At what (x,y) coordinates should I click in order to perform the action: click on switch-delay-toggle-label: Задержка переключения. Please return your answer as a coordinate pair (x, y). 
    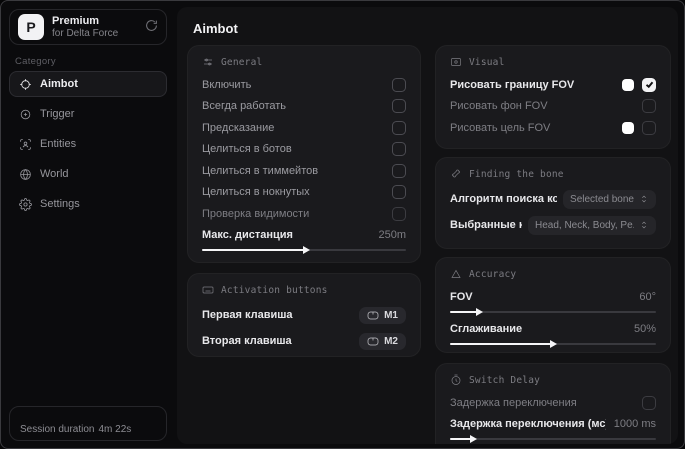
    Looking at the image, I should click on (513, 402).